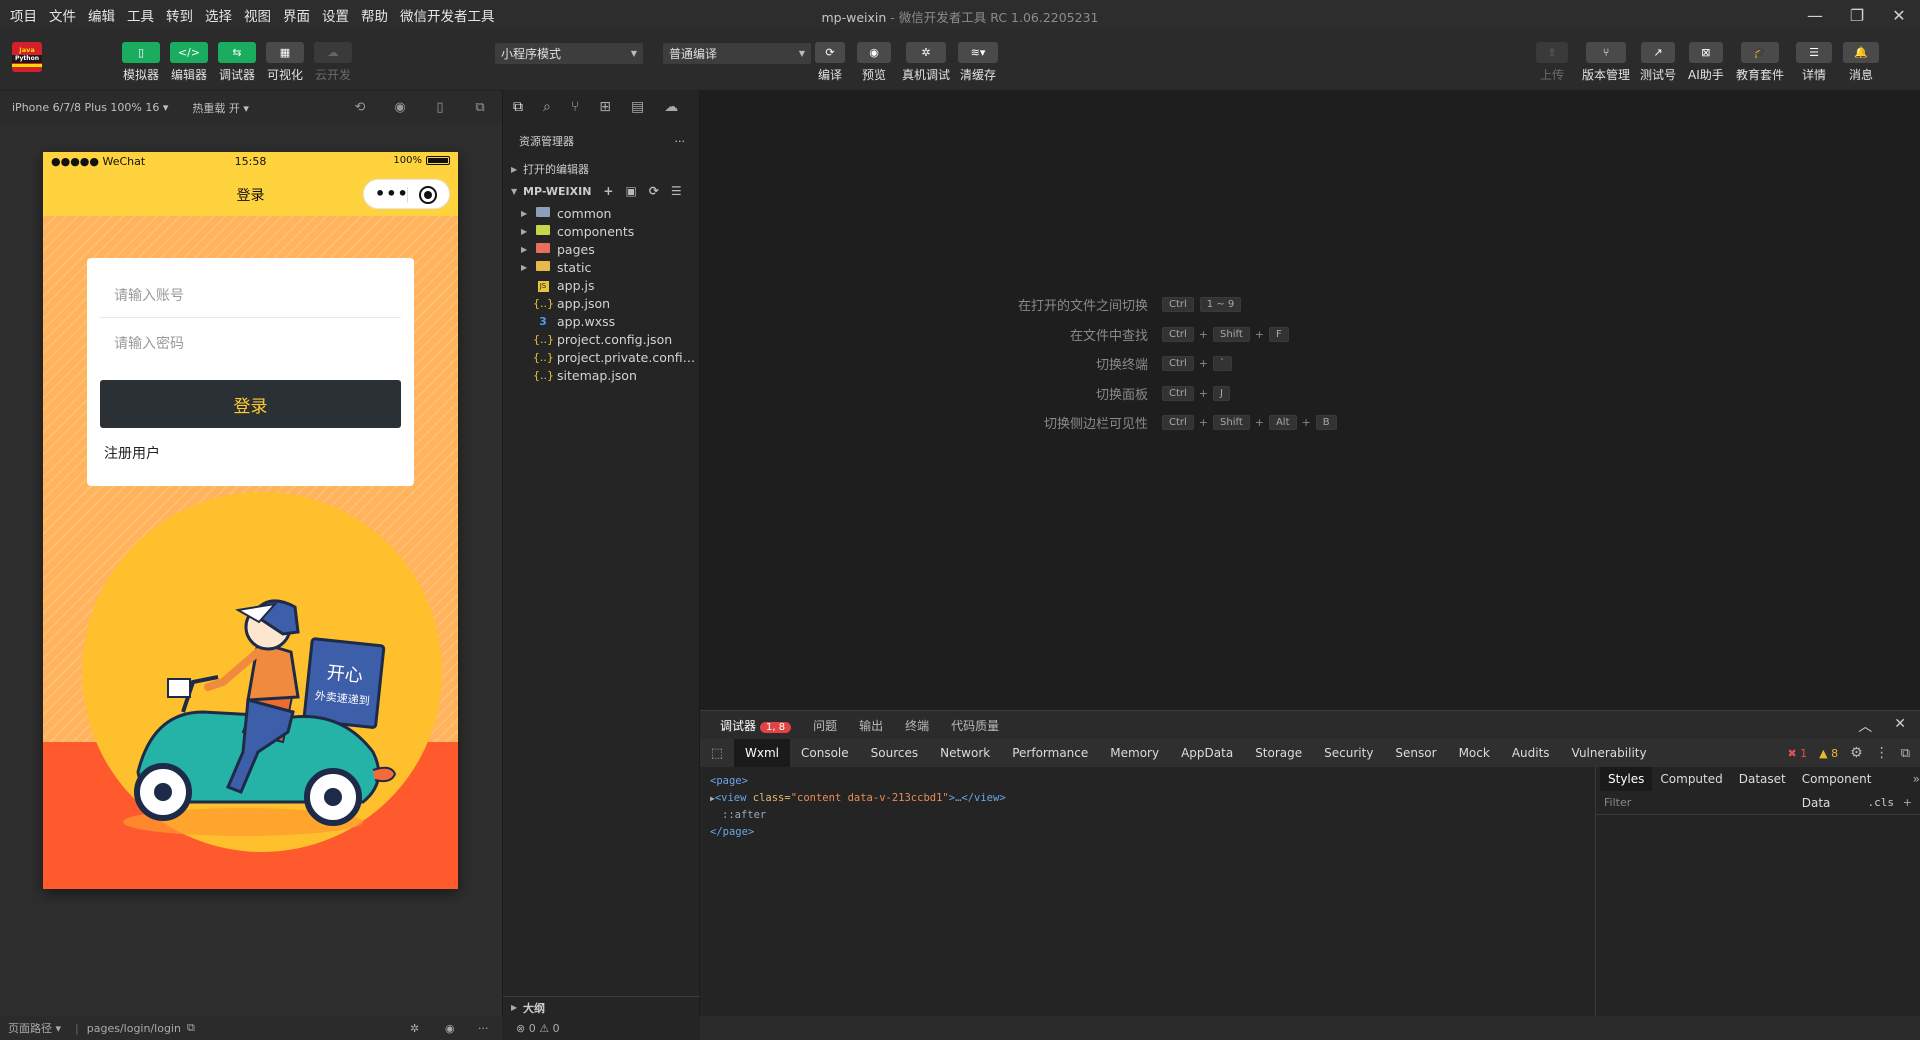 The height and width of the screenshot is (1040, 1920). Describe the element at coordinates (1609, 753) in the screenshot. I see `devtools-tab: Vulnerability` at that location.